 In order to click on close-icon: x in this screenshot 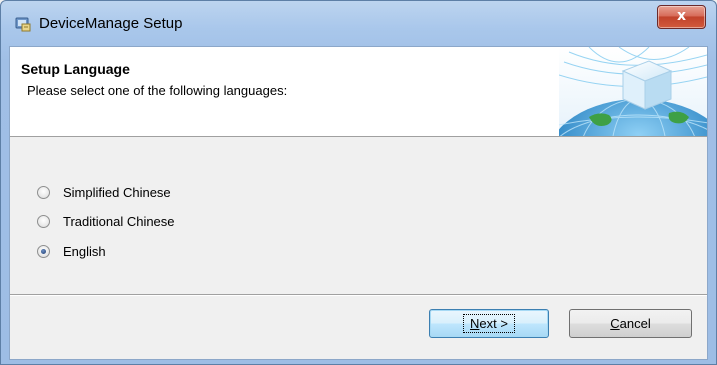, I will do `click(681, 16)`.